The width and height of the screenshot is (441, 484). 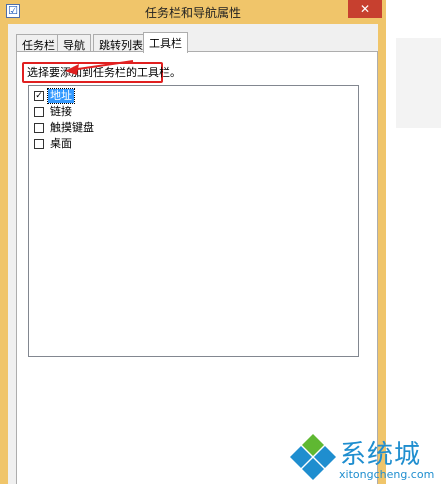 I want to click on list-item-label: 桌面, so click(x=61, y=143).